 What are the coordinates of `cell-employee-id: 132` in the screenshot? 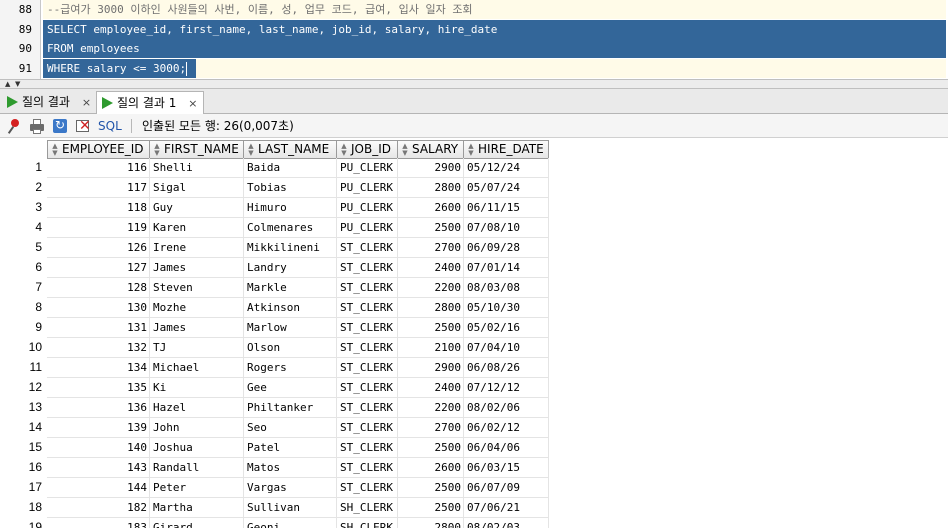 It's located at (98, 348).